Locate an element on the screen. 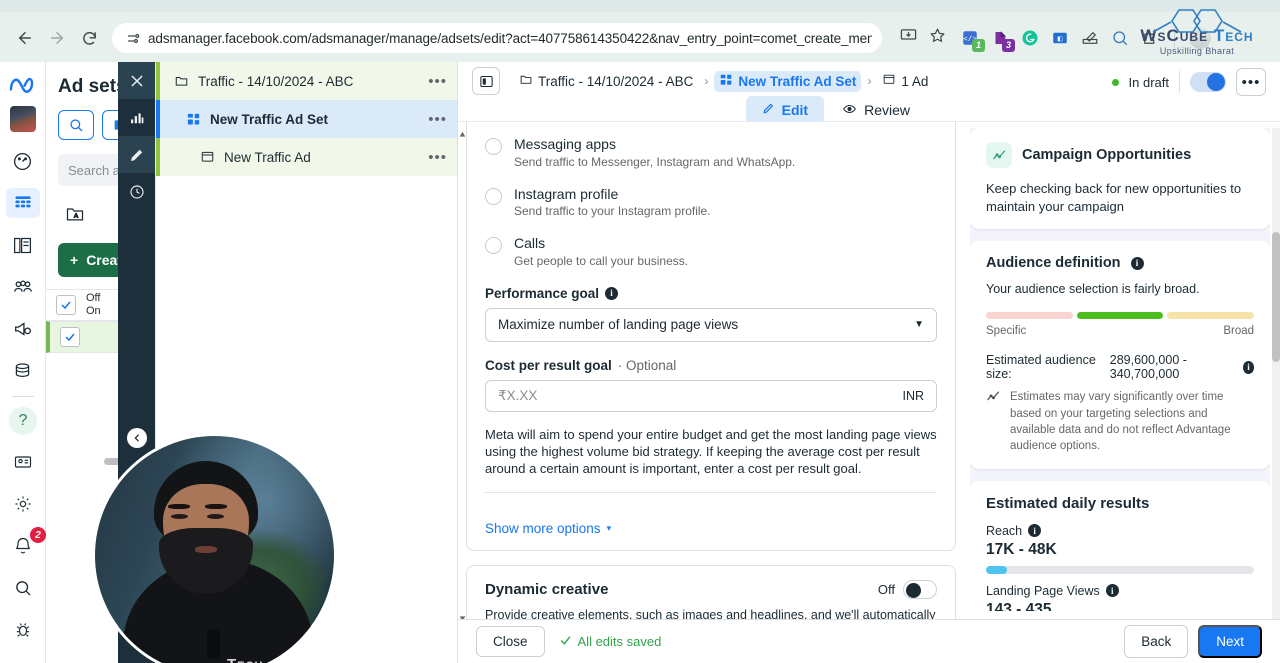  performance-goal-select: Maximize number of landing page views ▼ is located at coordinates (711, 324).